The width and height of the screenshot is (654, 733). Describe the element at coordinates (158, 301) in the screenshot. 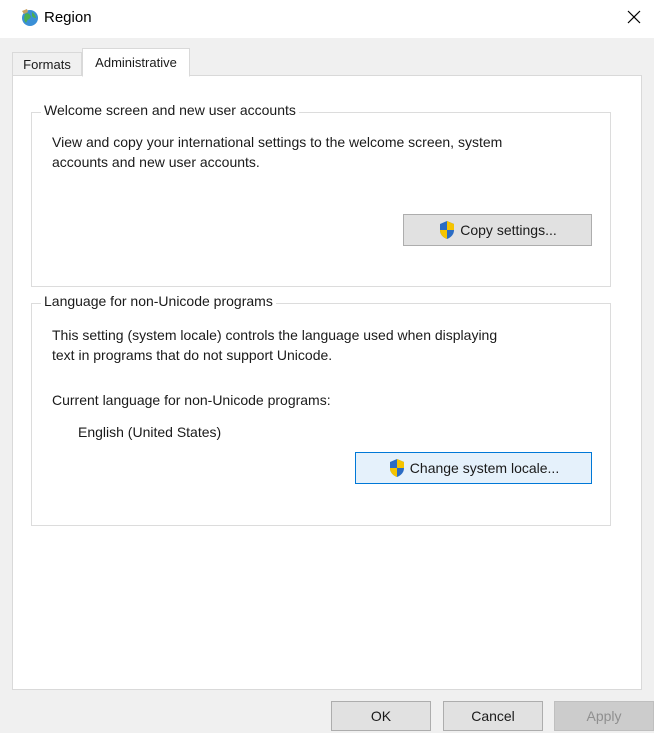

I see `language-group-legend: Language for non-Unicode programs` at that location.